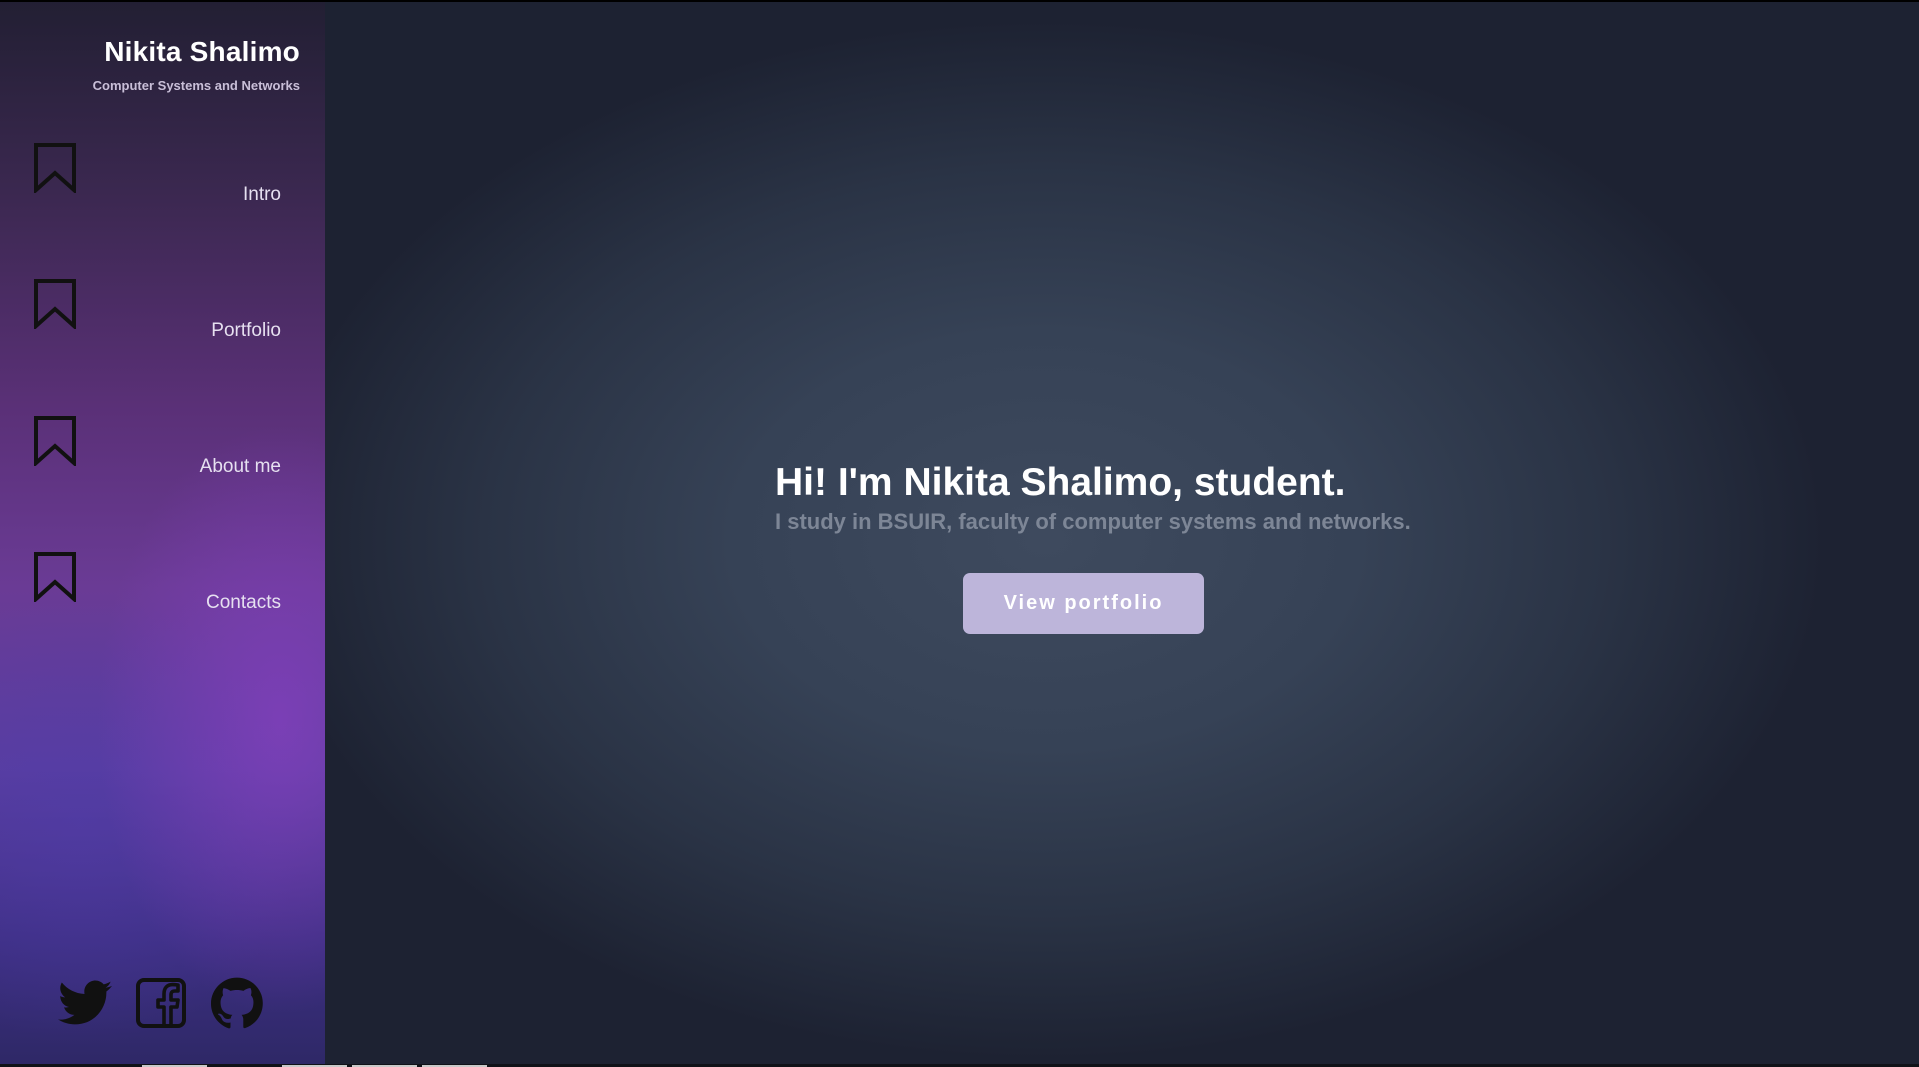  Describe the element at coordinates (243, 602) in the screenshot. I see `sidebar-item-label: Contacts` at that location.